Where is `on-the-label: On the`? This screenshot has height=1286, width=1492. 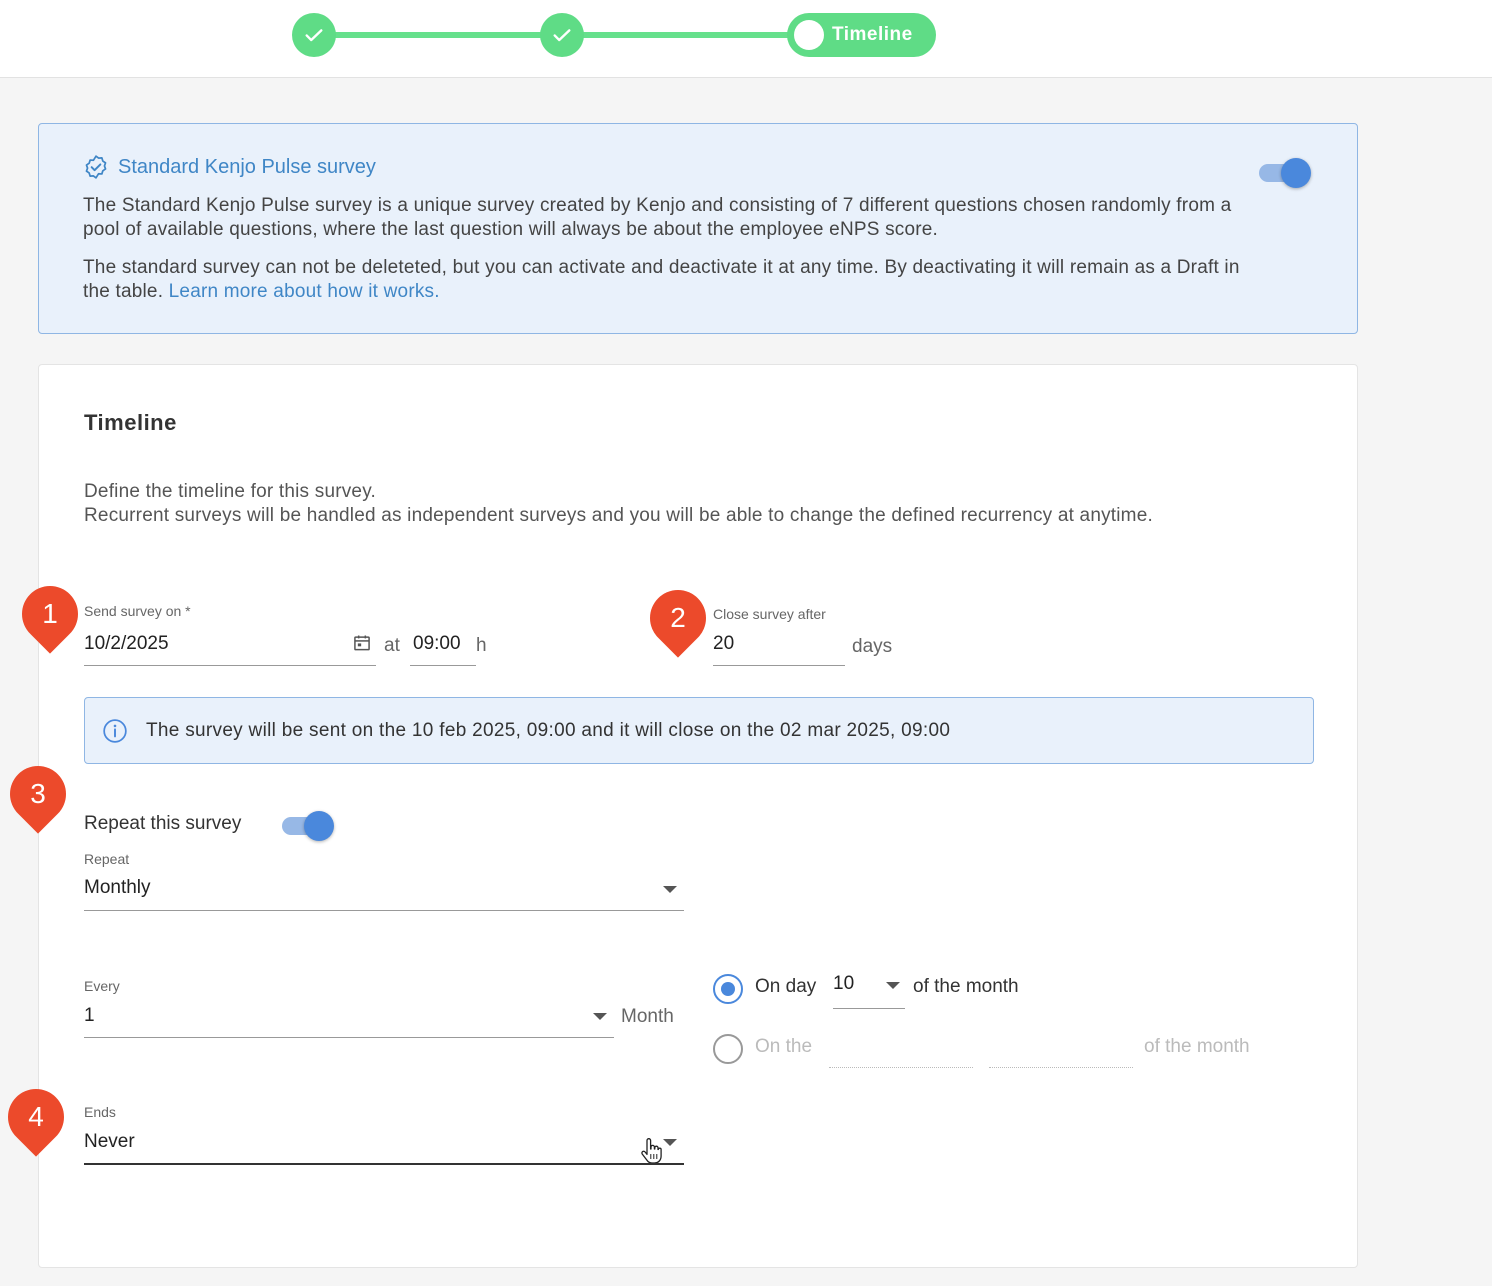 on-the-label: On the is located at coordinates (784, 1046).